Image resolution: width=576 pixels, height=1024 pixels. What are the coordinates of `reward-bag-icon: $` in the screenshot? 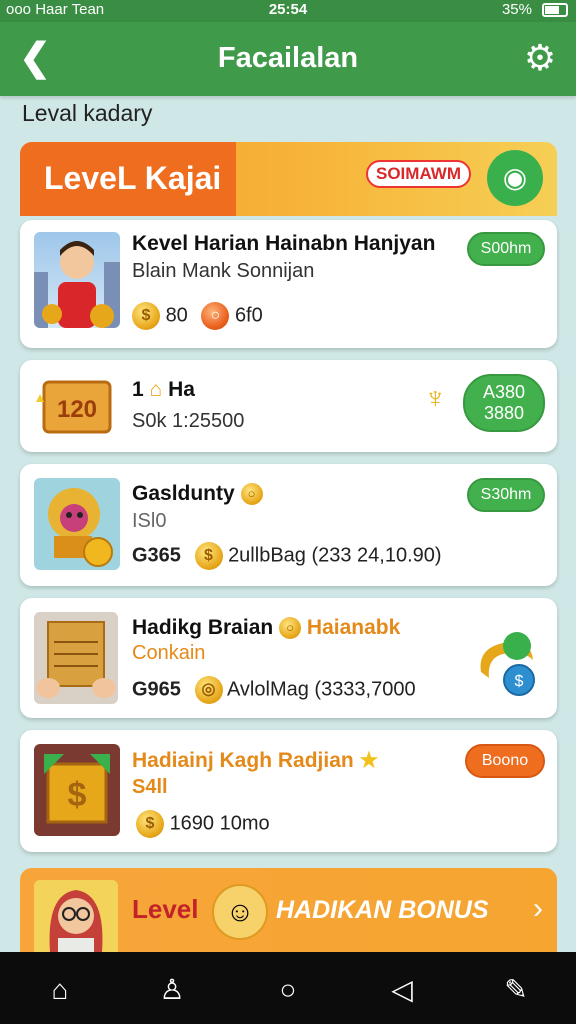 It's located at (506, 661).